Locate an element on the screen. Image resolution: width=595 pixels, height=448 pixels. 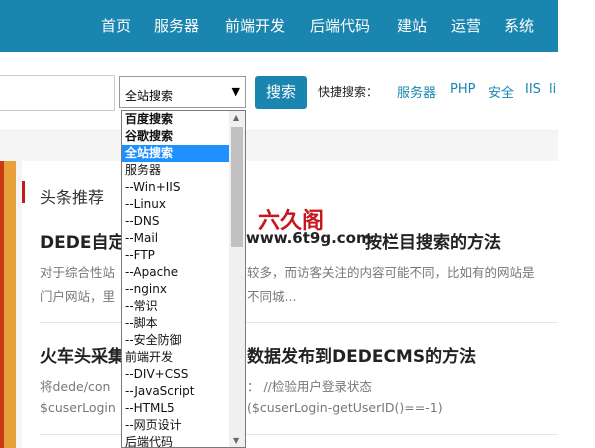
scroll-down-icon: ▼ is located at coordinates (236, 440).